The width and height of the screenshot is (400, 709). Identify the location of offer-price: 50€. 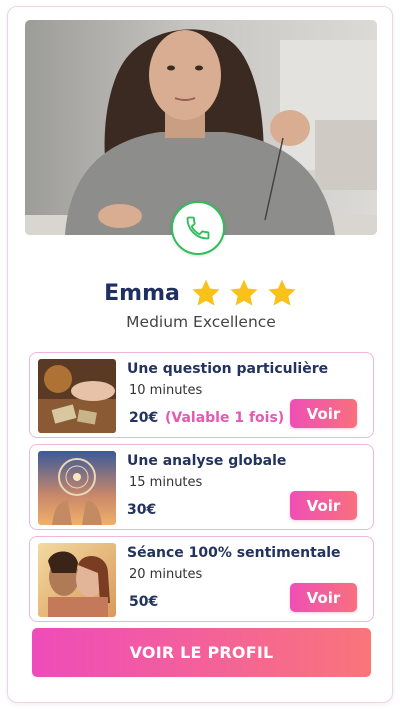
(144, 602).